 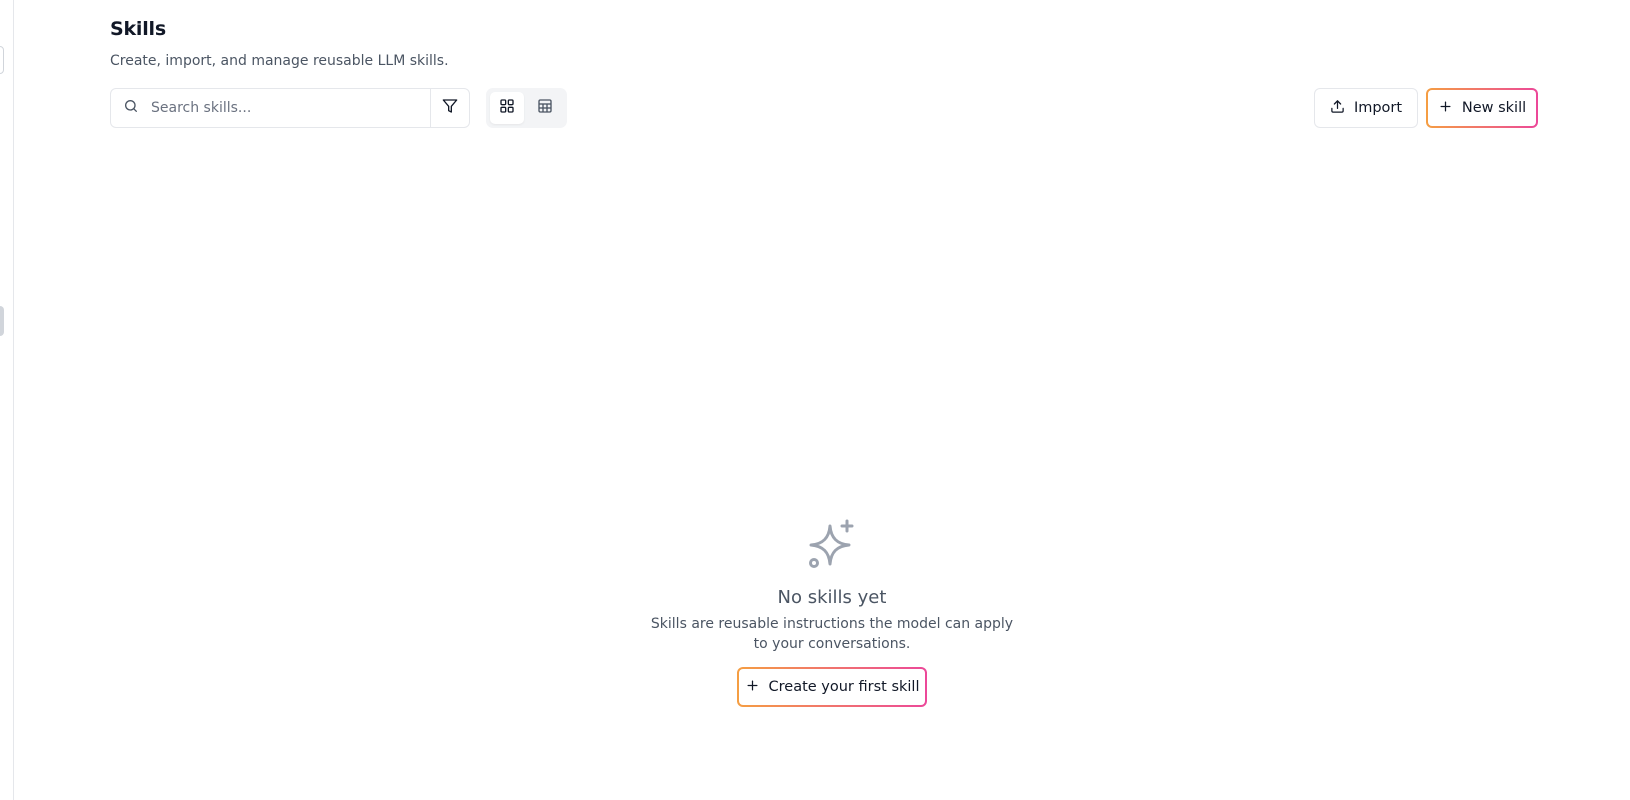 I want to click on upload-icon, so click(x=1337, y=108).